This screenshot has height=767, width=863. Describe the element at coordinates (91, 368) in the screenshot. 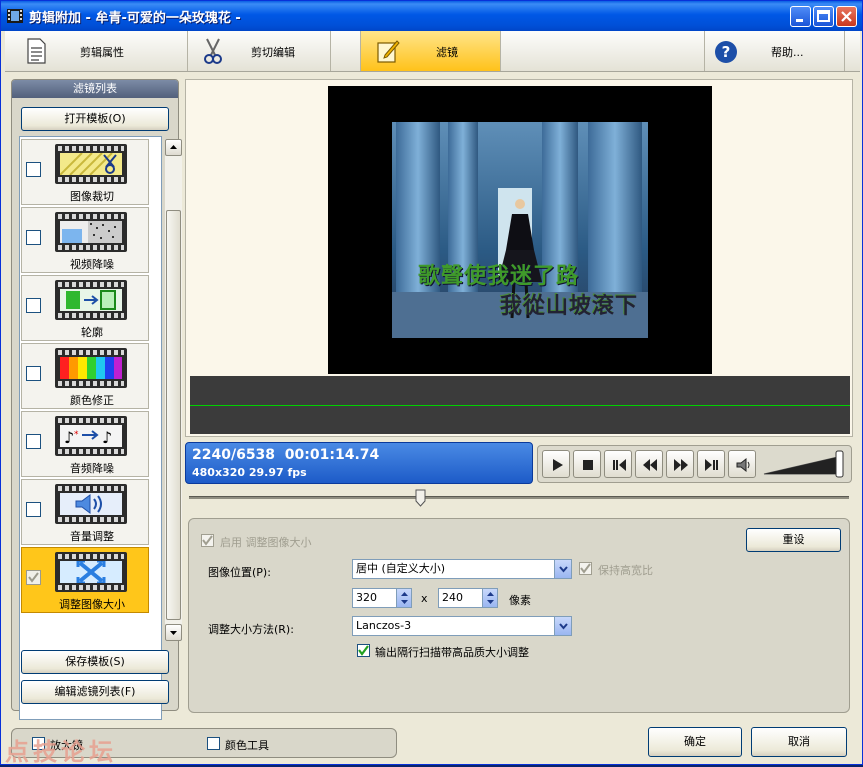

I see `color-correction-icon` at that location.